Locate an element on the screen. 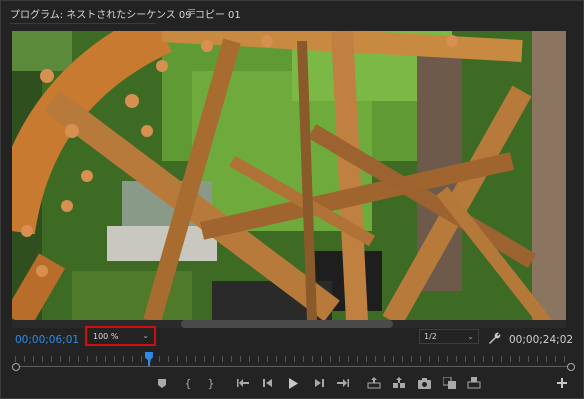  step-forward-button is located at coordinates (319, 383).